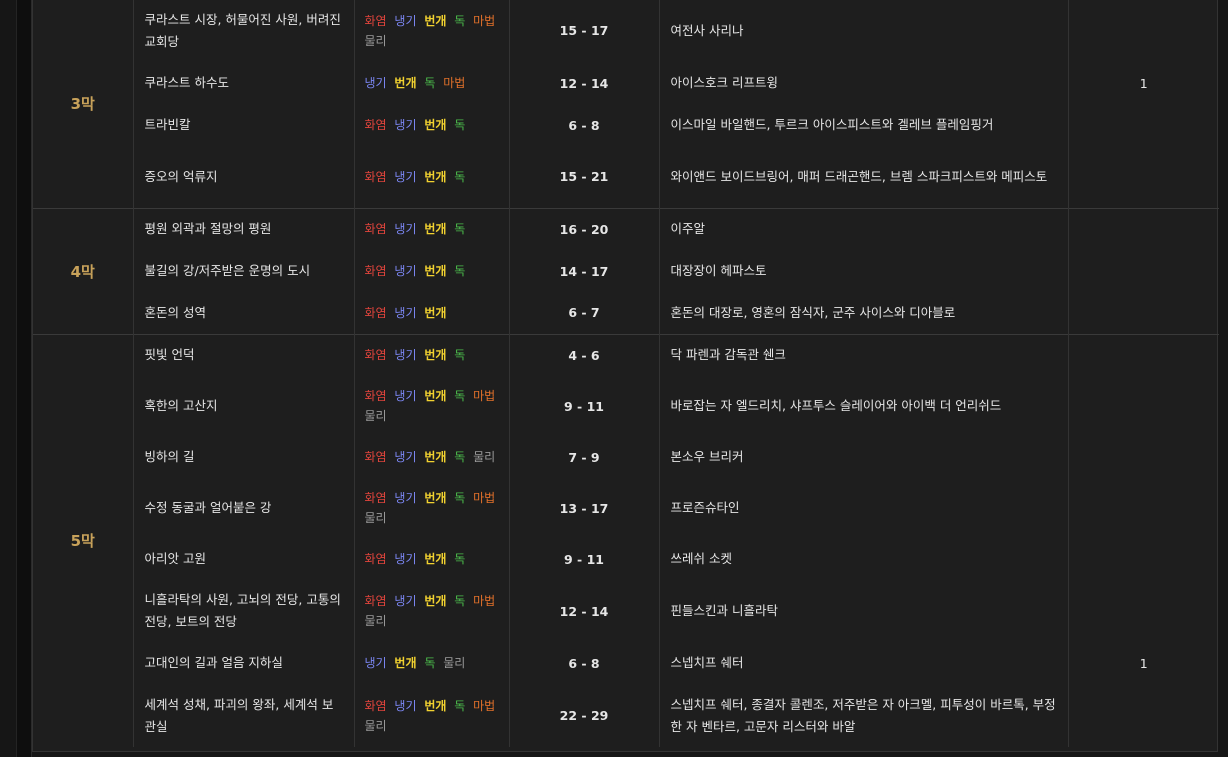  I want to click on boss-cell: 이스마일 바일핸드, 투르크 아이스피스트와 겔레브 플레임핑거, so click(864, 125).